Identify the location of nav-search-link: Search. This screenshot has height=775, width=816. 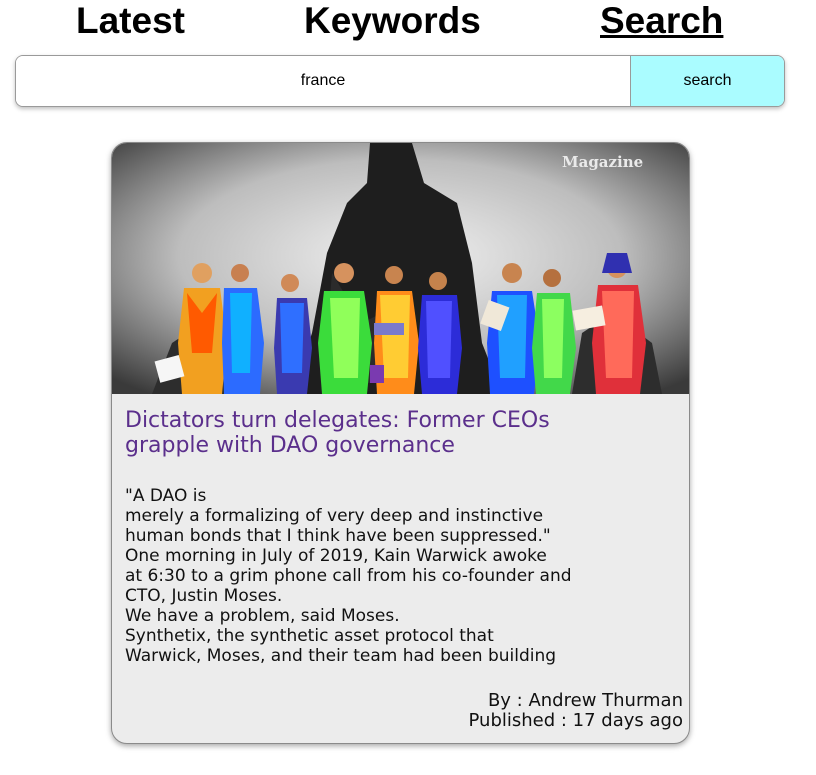
(661, 21).